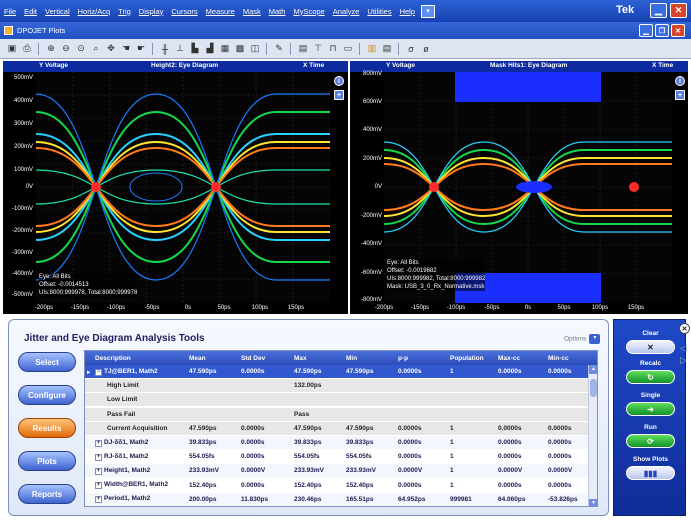 This screenshot has height=523, width=691. What do you see at coordinates (214, 358) in the screenshot?
I see `column-header: Mean` at bounding box center [214, 358].